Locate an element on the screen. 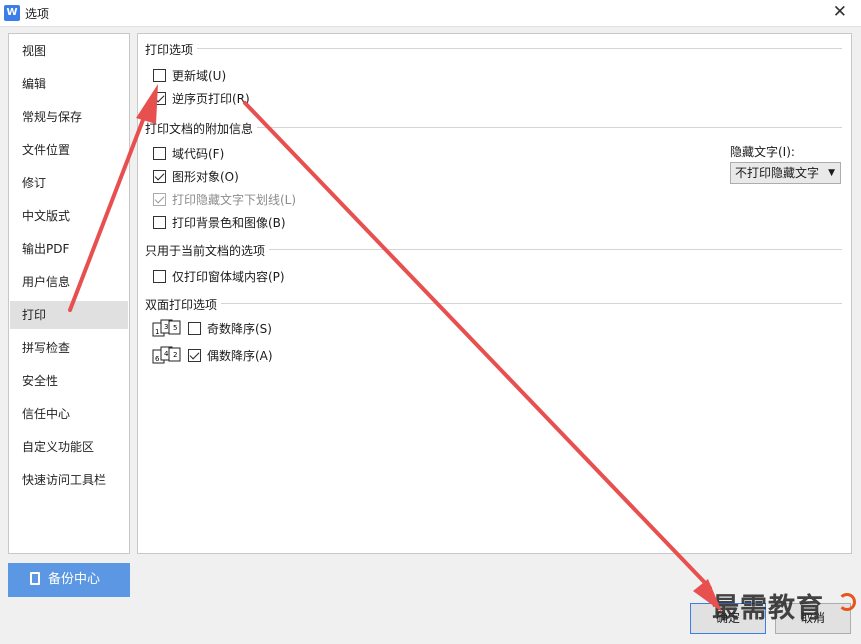  close-icon: ✕ is located at coordinates (840, 12).